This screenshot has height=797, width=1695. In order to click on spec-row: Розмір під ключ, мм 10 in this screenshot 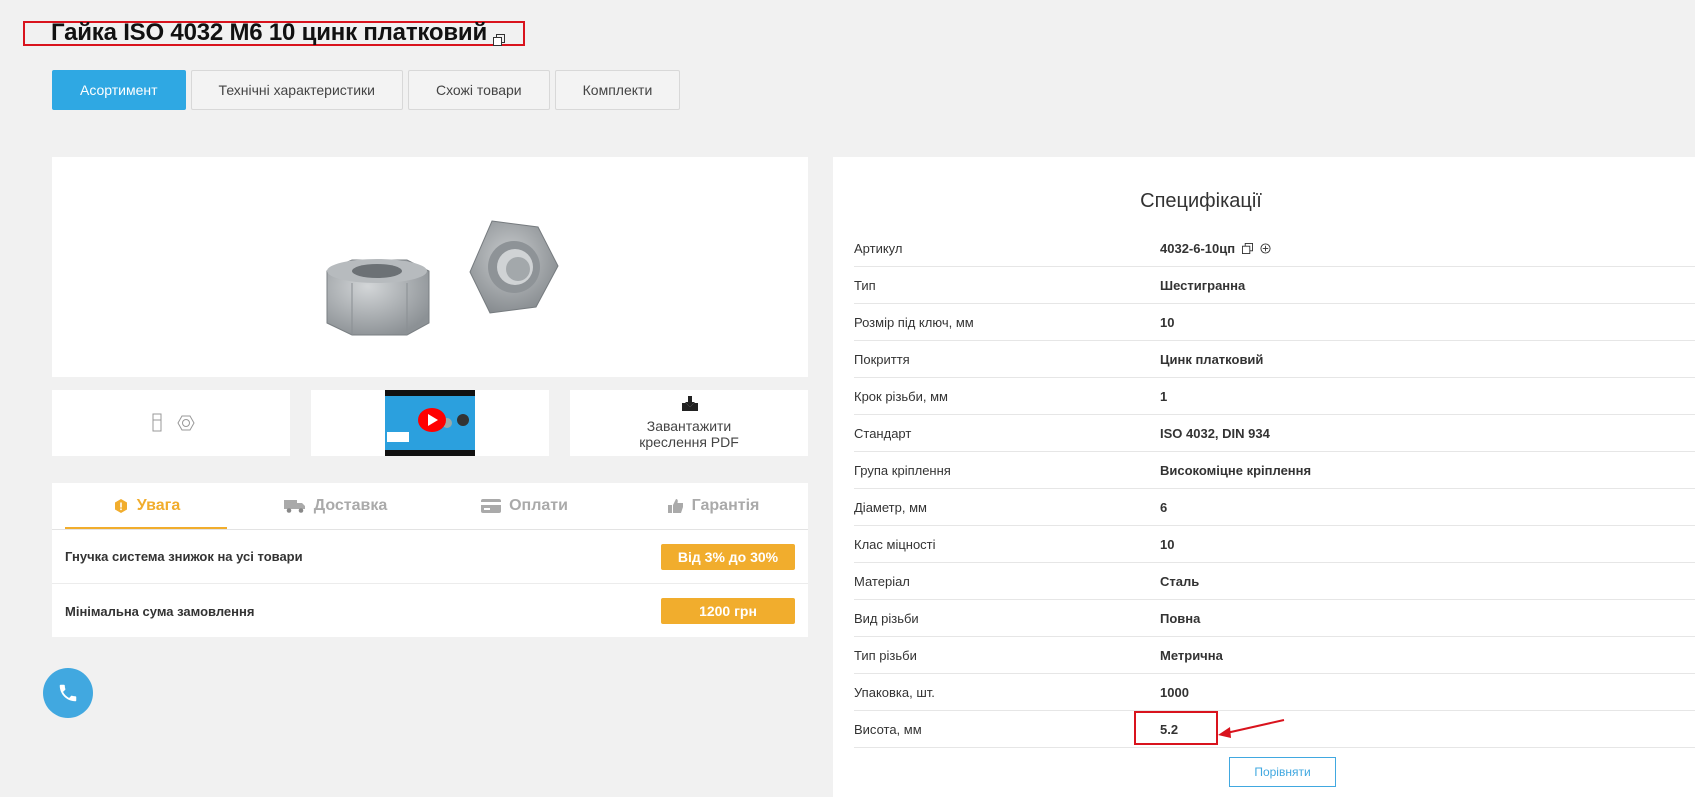, I will do `click(1274, 322)`.